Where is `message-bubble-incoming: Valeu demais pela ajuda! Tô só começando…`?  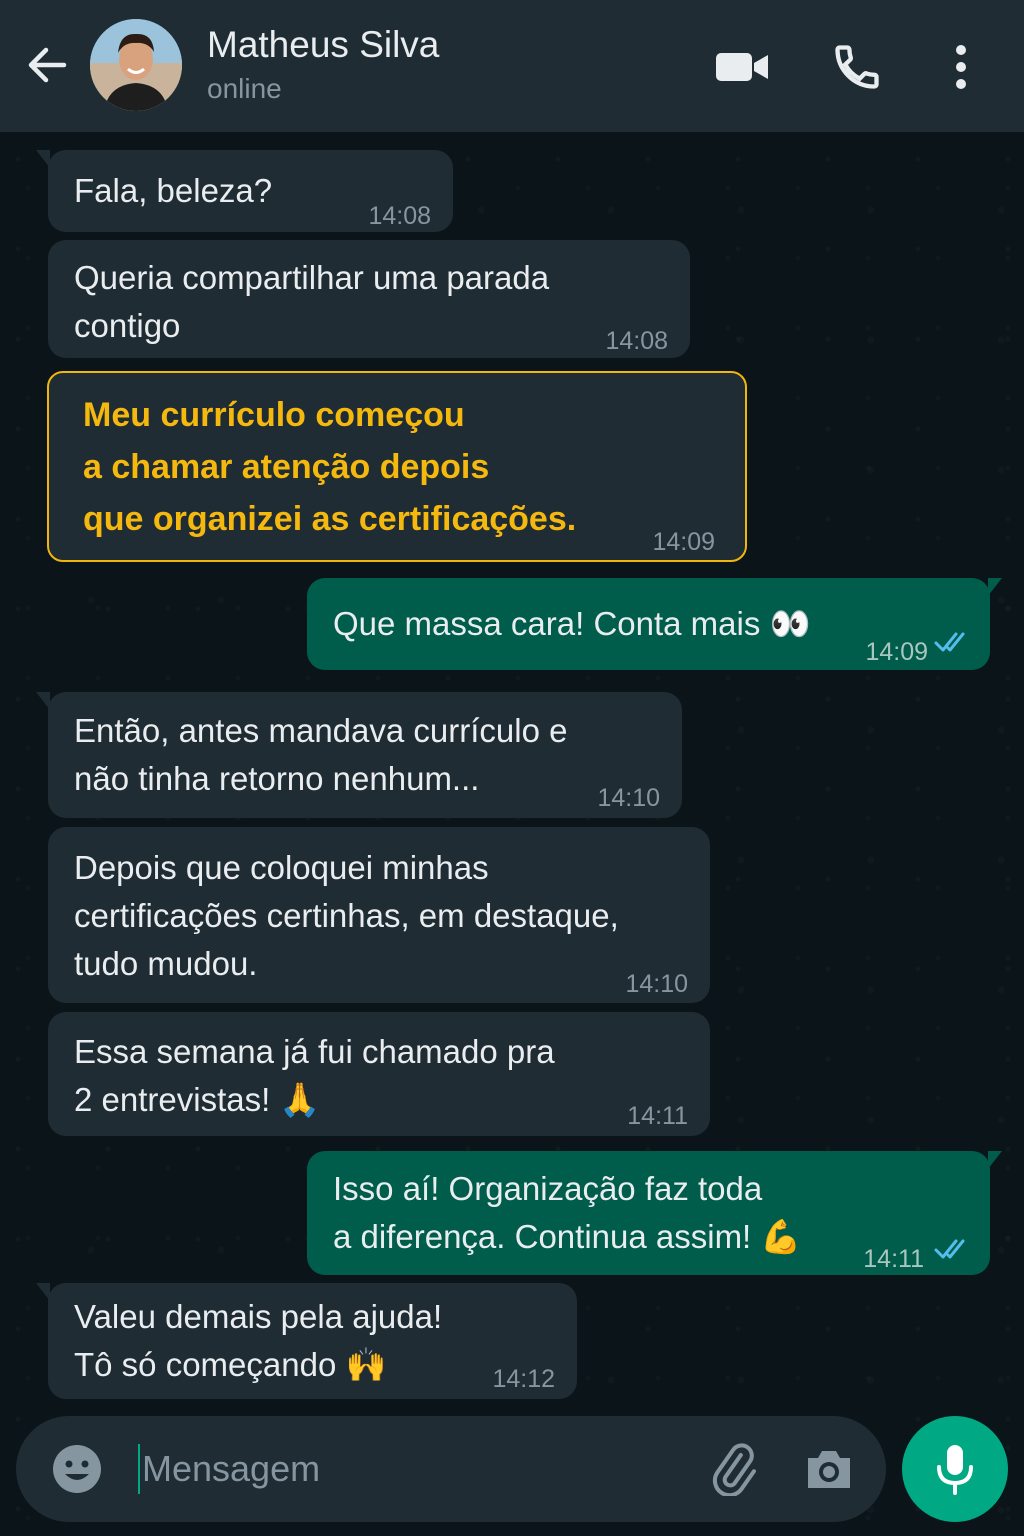 message-bubble-incoming: Valeu demais pela ajuda! Tô só começando… is located at coordinates (306, 1341).